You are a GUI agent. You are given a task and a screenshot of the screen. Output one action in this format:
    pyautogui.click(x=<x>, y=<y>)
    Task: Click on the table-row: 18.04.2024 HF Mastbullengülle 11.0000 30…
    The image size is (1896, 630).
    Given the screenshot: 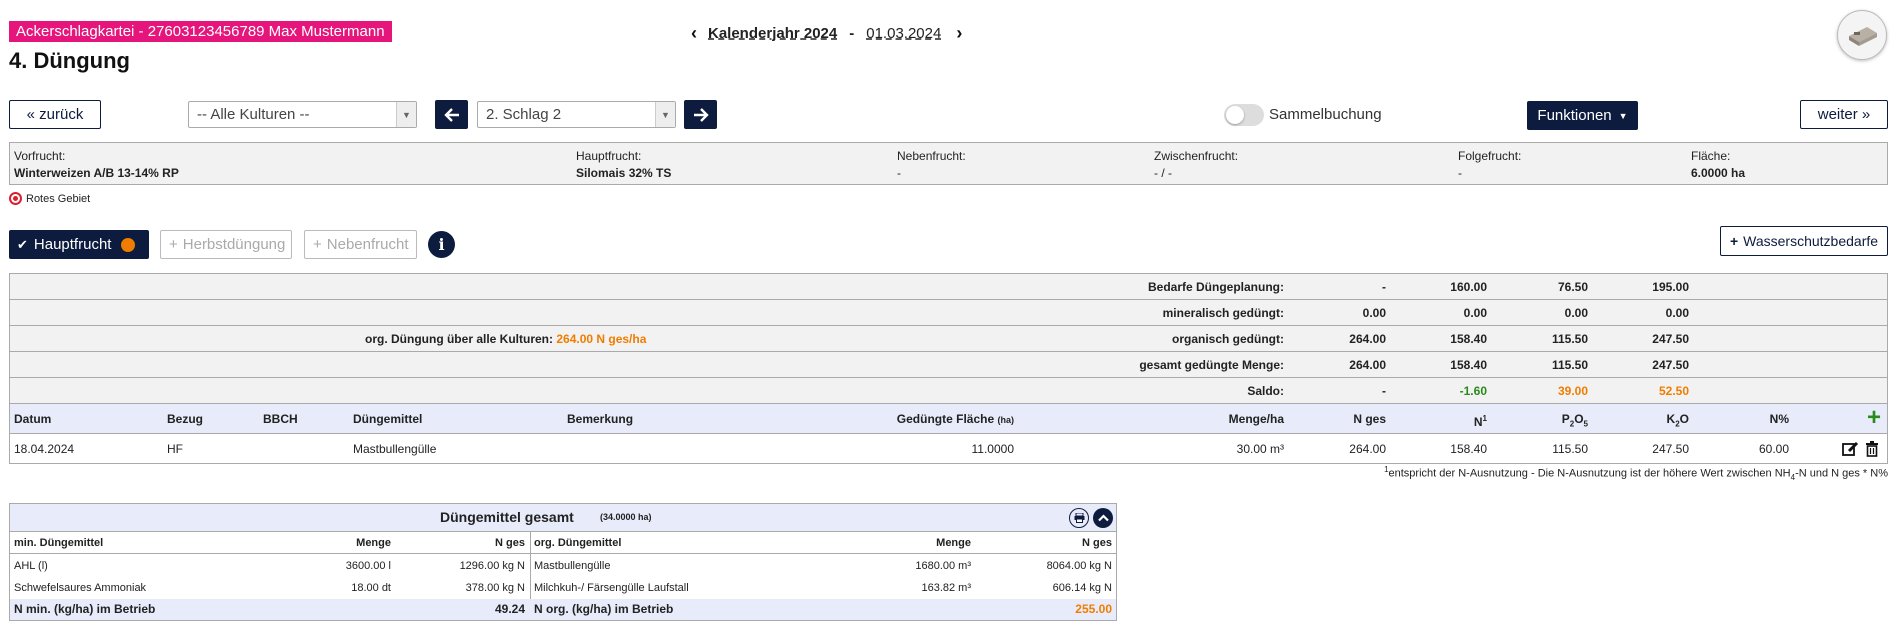 What is the action you would take?
    pyautogui.click(x=948, y=449)
    